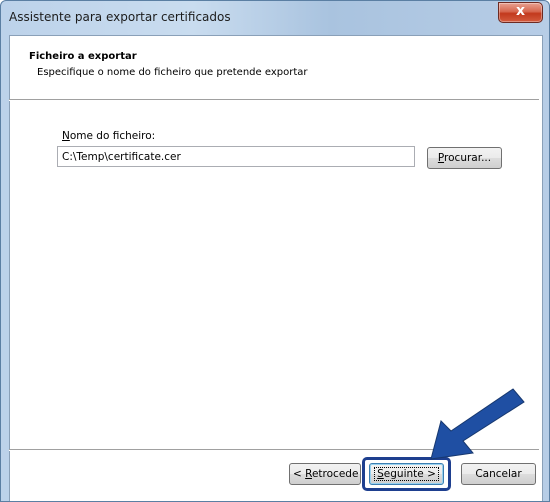 The image size is (550, 502). What do you see at coordinates (112, 136) in the screenshot?
I see `file-name-label-text: ome do ficheiro:` at bounding box center [112, 136].